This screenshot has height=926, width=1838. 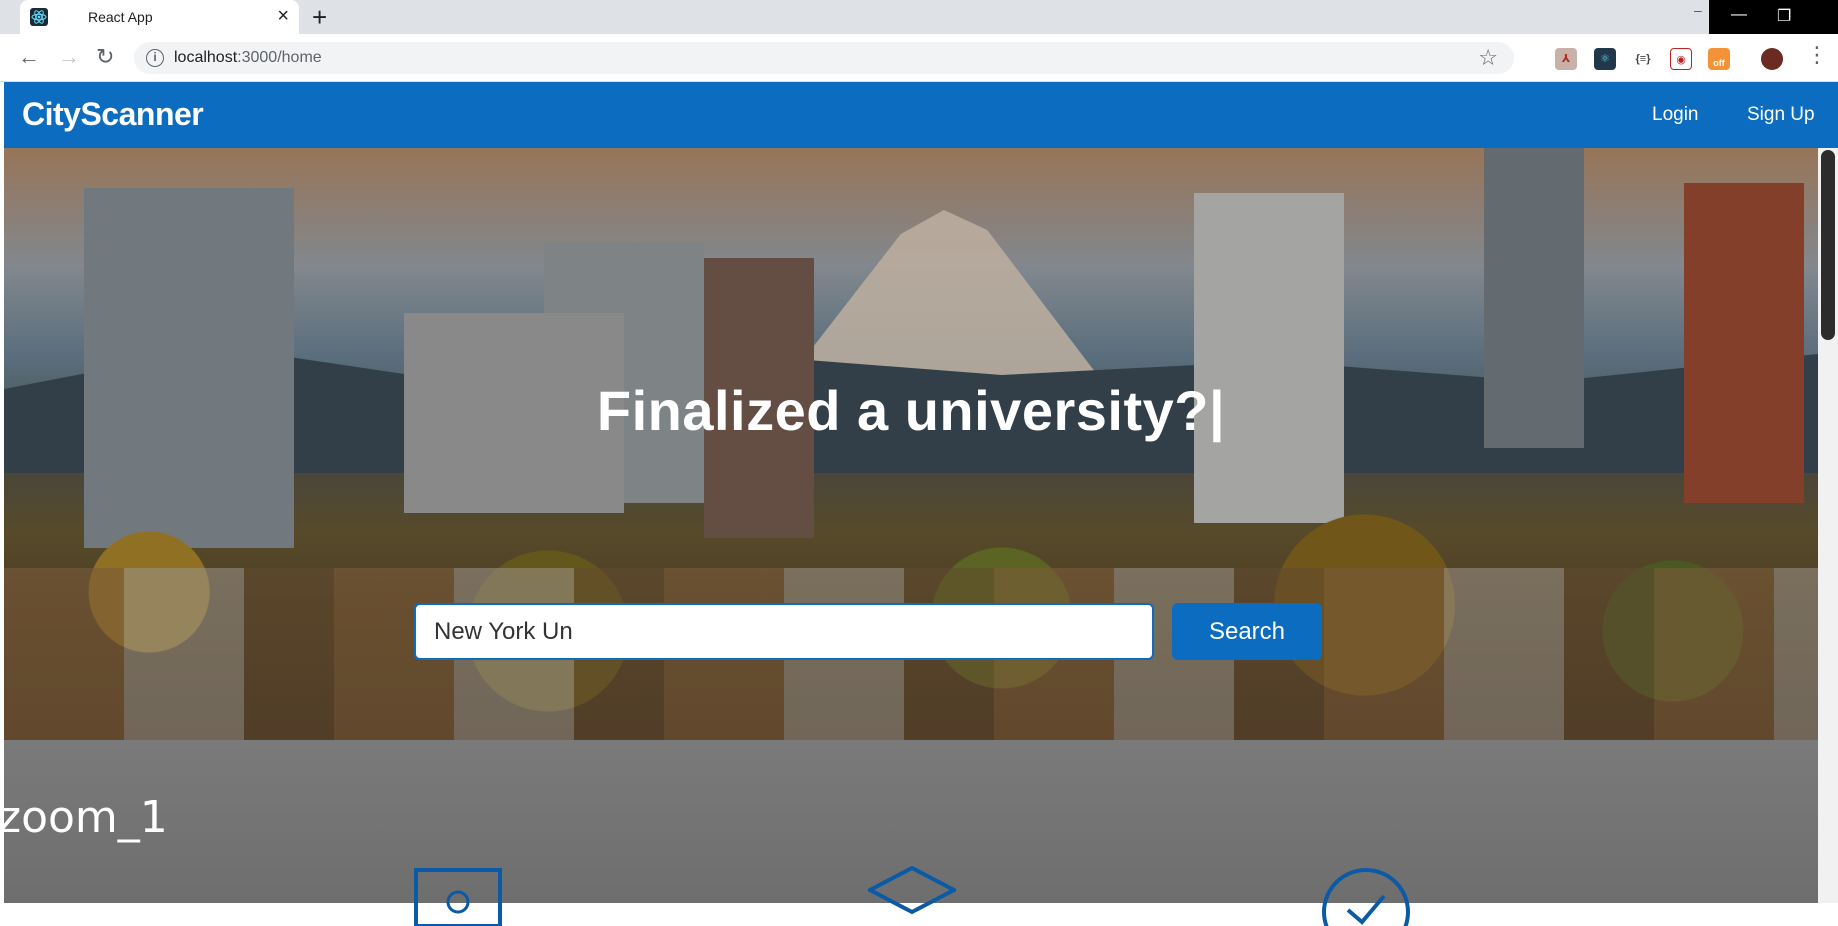 What do you see at coordinates (1605, 59) in the screenshot?
I see `react-devtools-icon: ⚛` at bounding box center [1605, 59].